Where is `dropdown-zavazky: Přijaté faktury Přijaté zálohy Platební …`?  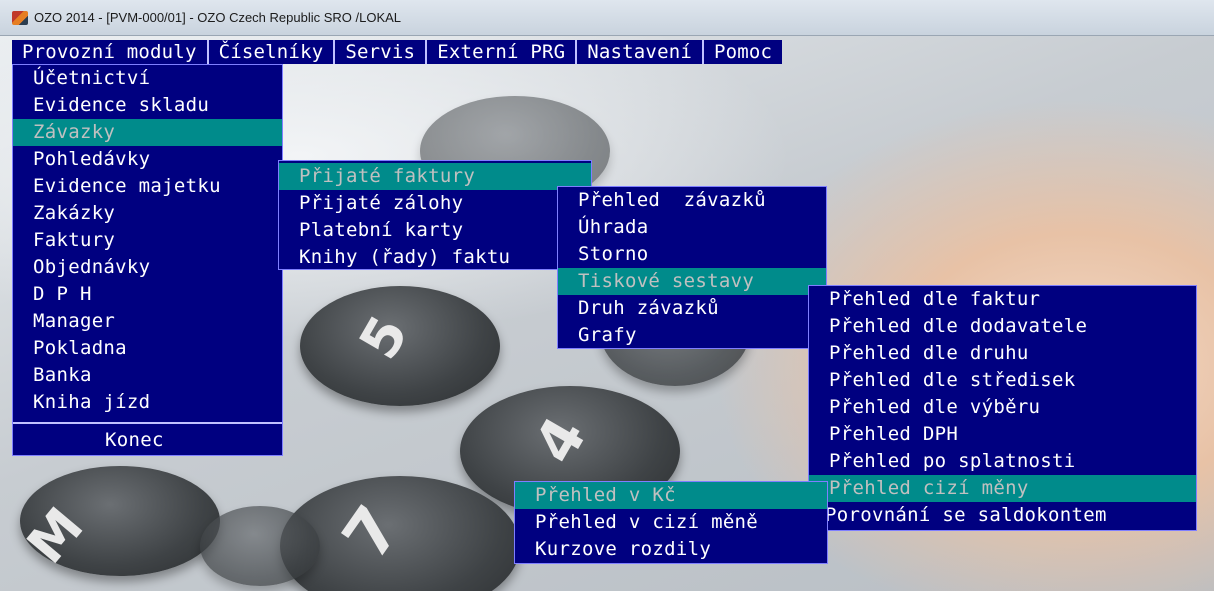 dropdown-zavazky: Přijaté faktury Přijaté zálohy Platební … is located at coordinates (435, 215).